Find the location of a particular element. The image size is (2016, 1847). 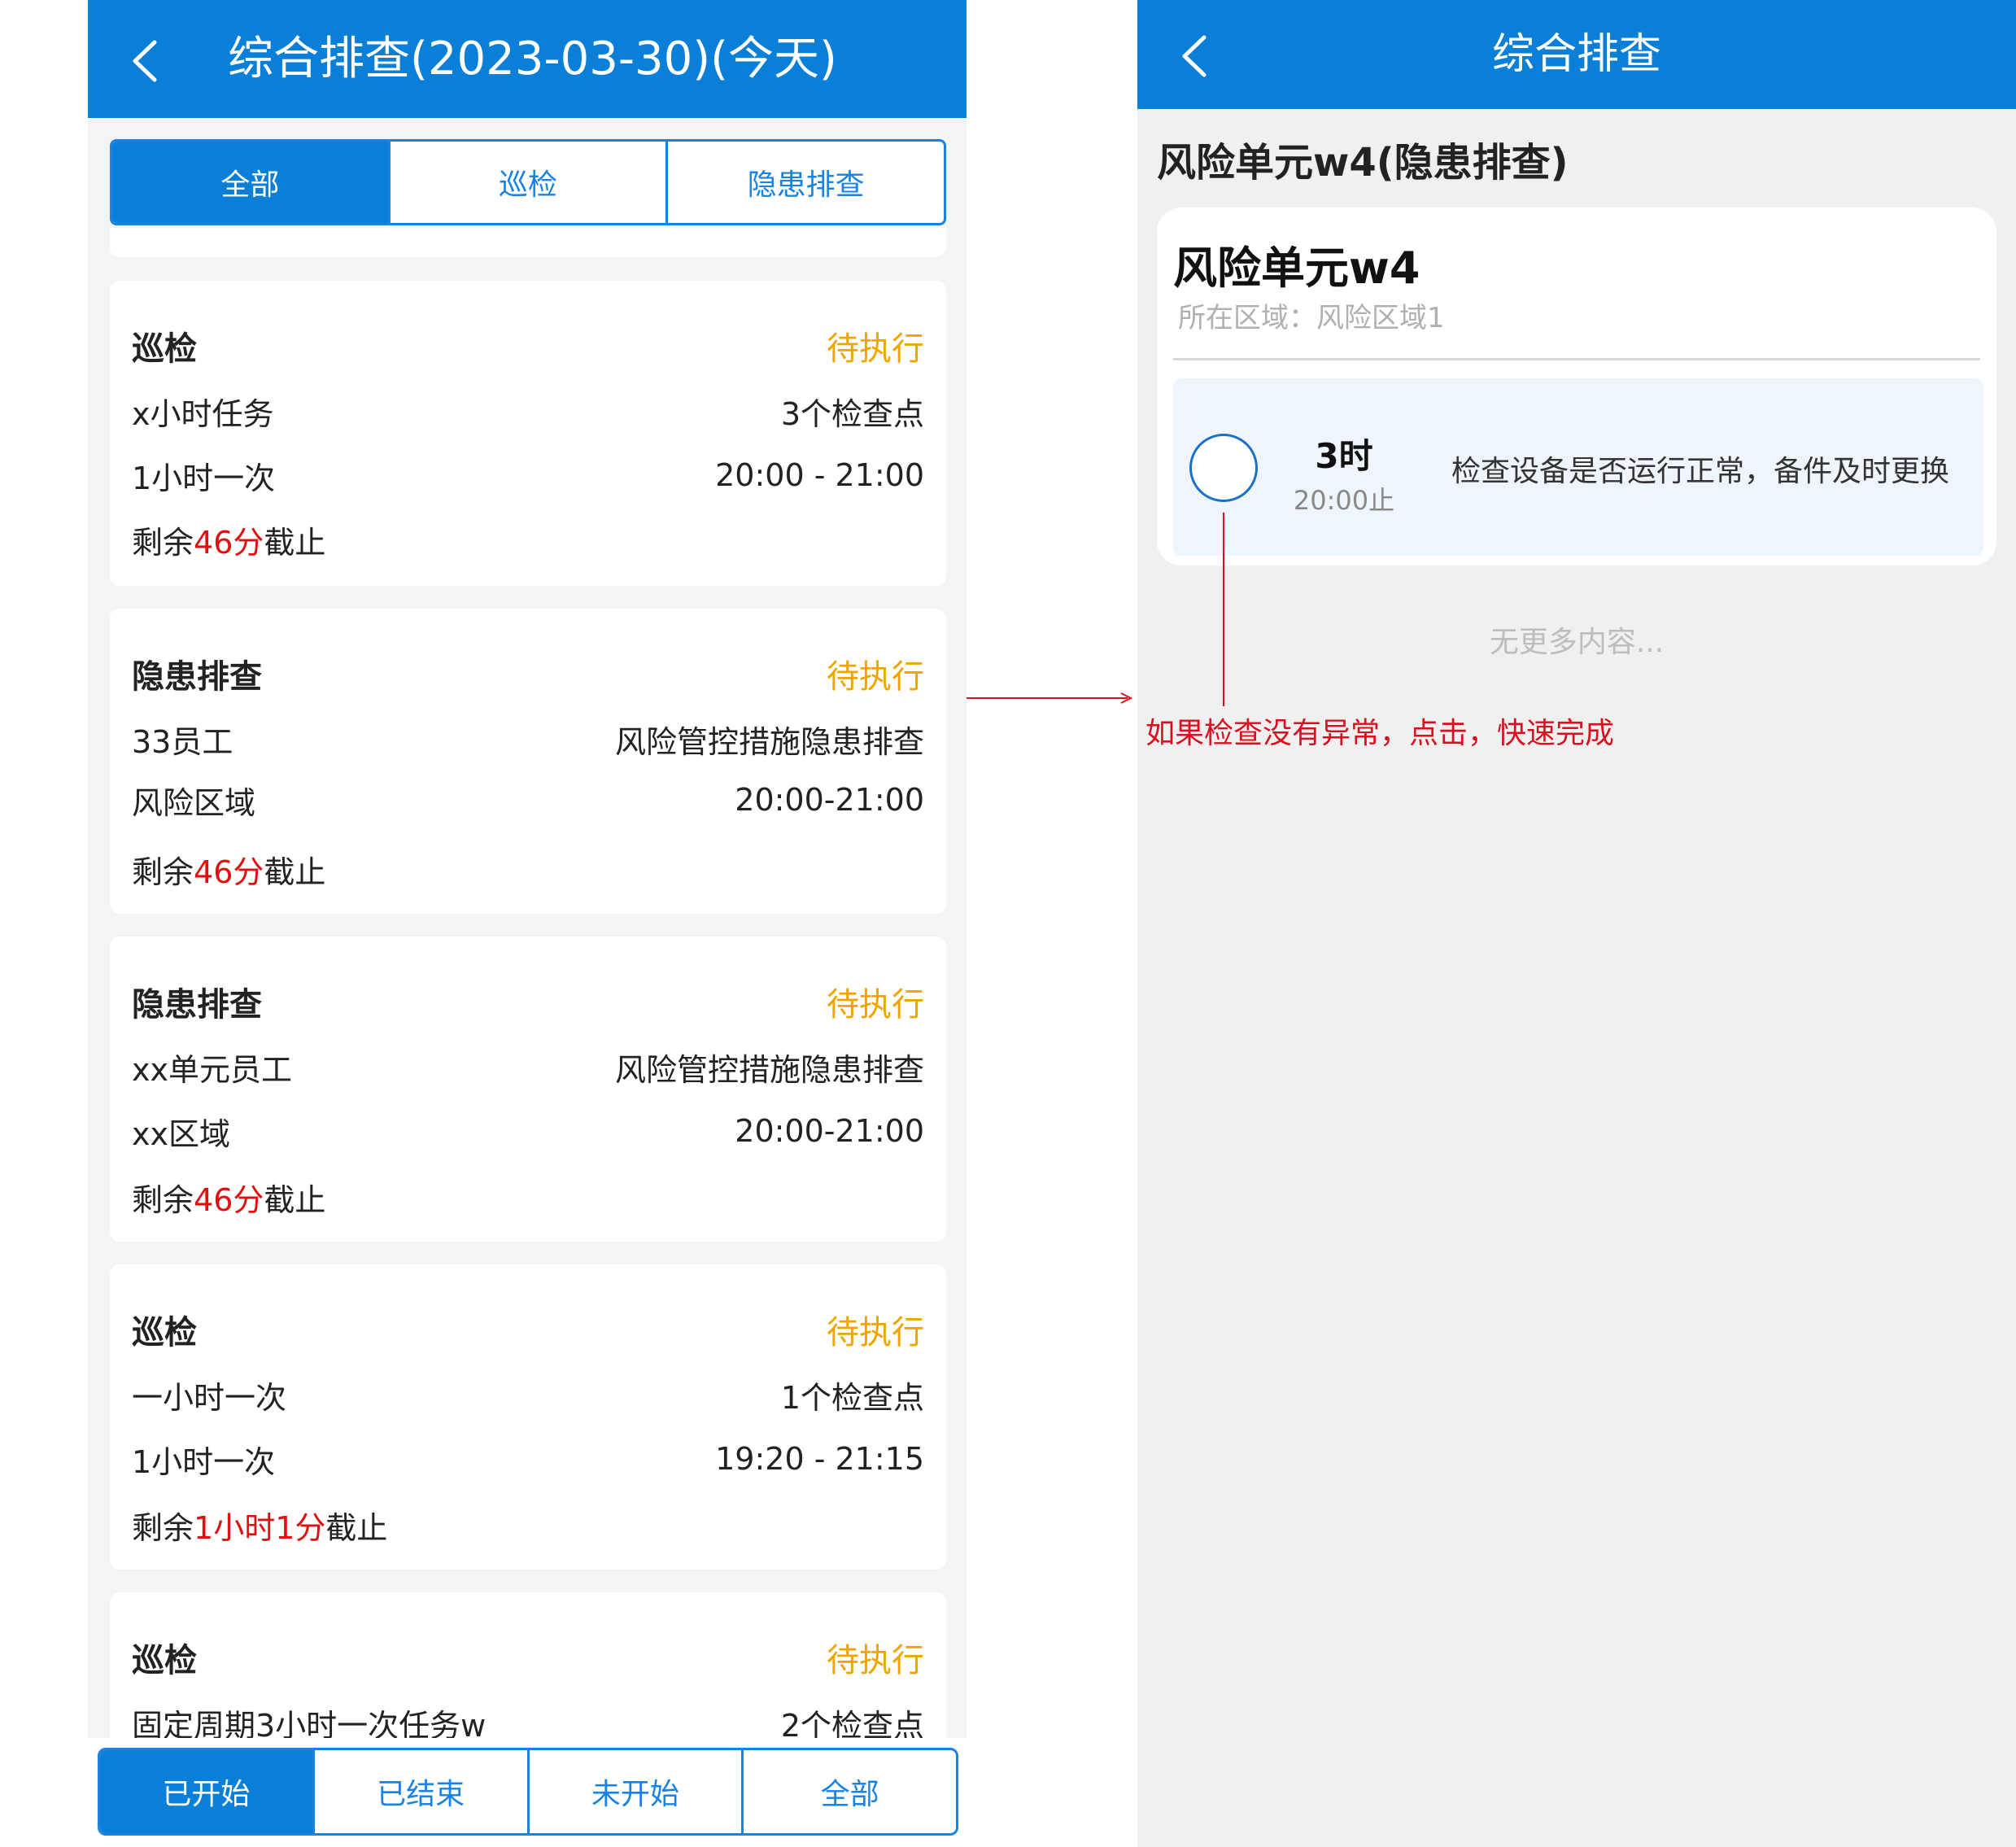

annotation-arrows is located at coordinates (1096, 609).